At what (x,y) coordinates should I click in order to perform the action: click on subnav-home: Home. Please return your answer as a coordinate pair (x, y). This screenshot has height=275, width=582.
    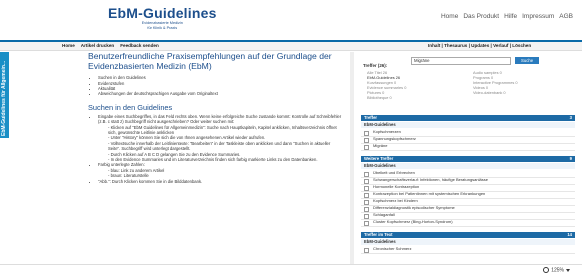
    Looking at the image, I should click on (68, 45).